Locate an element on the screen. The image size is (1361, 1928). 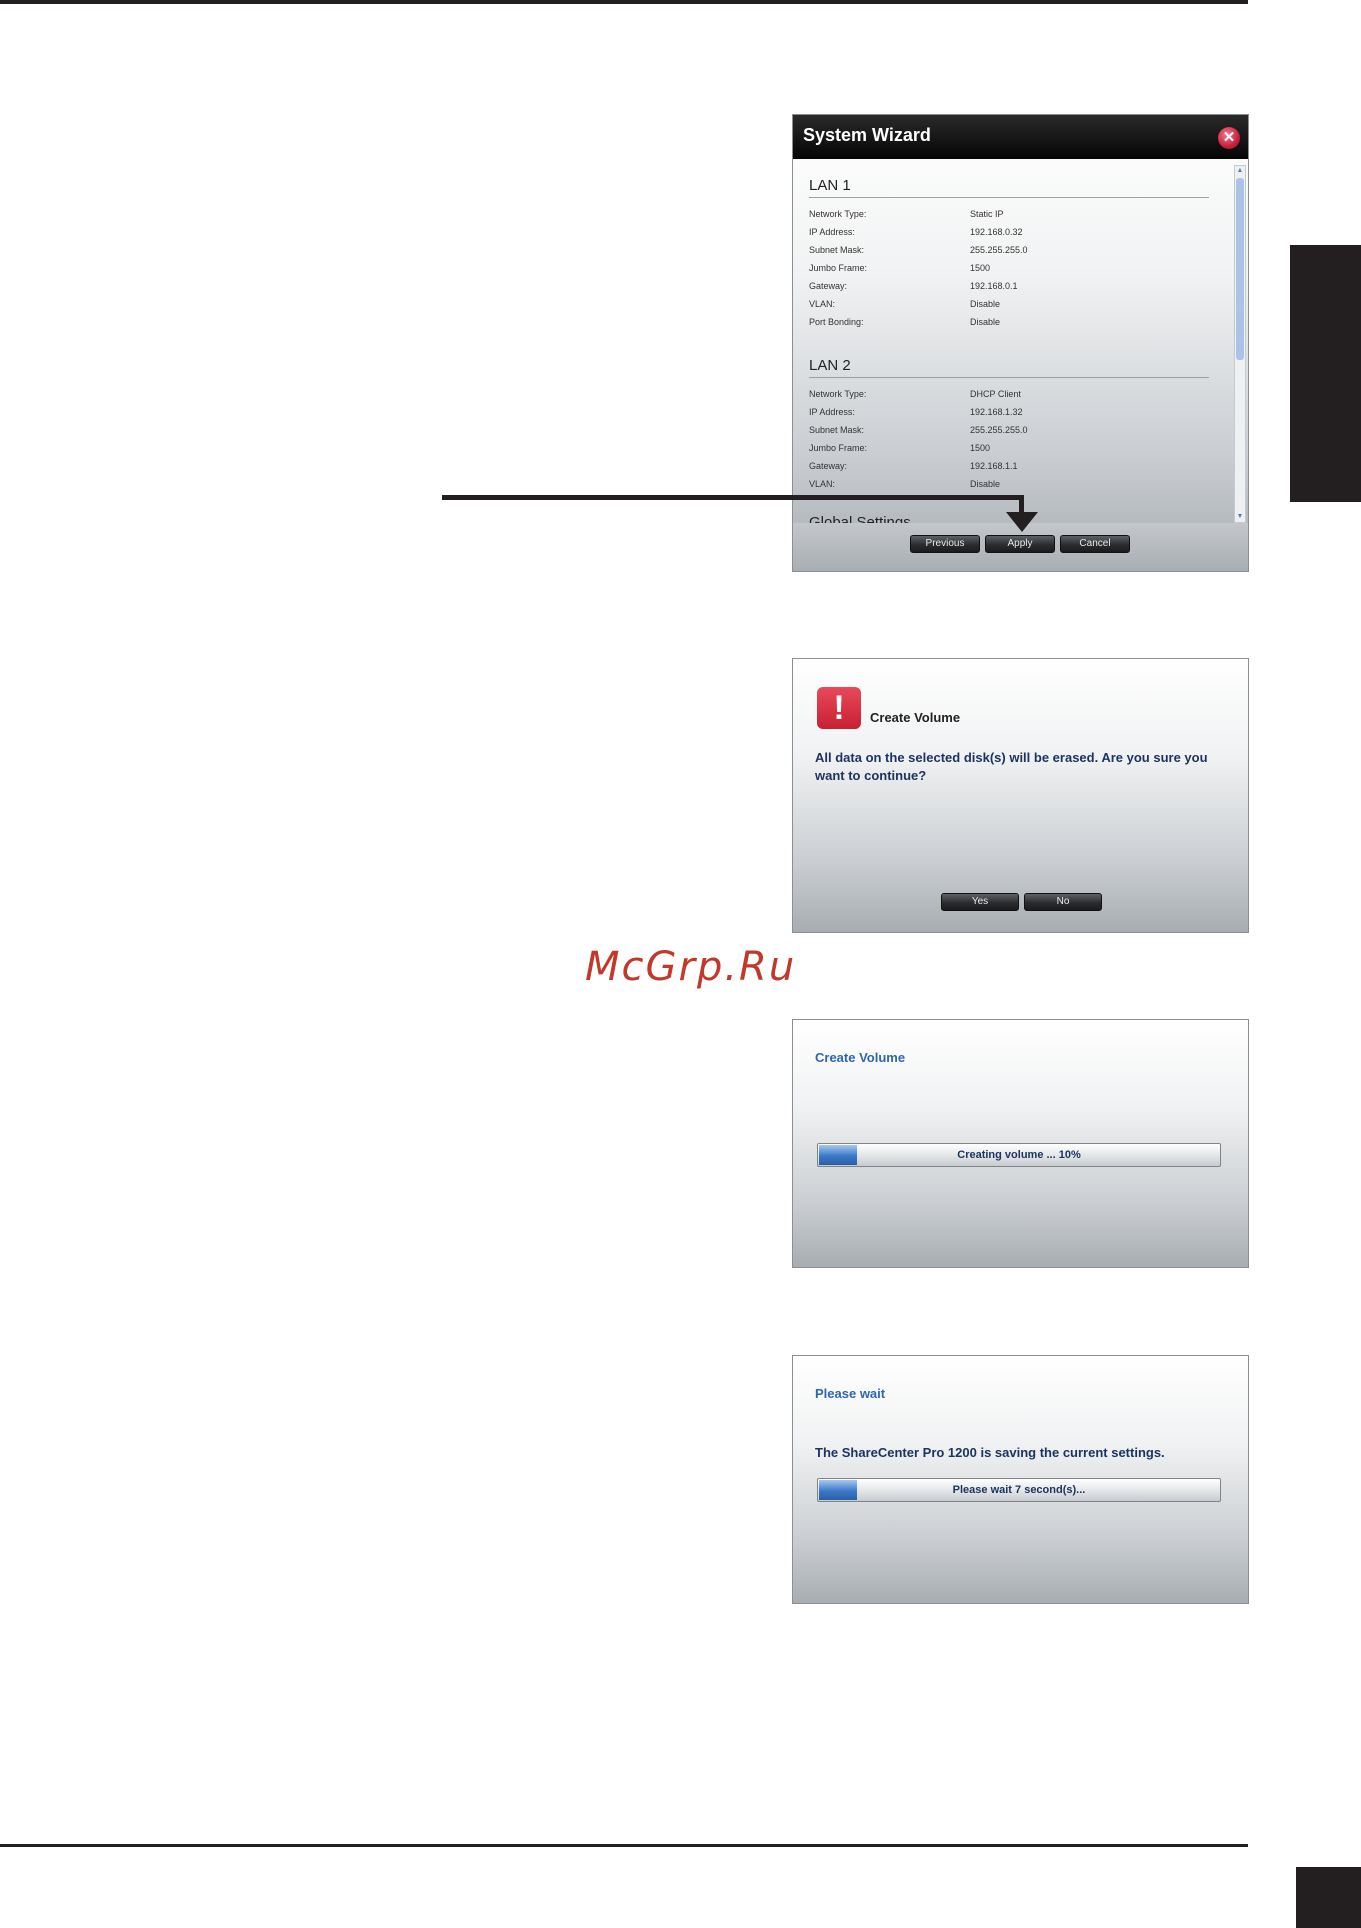
bottom-rule is located at coordinates (624, 1845).